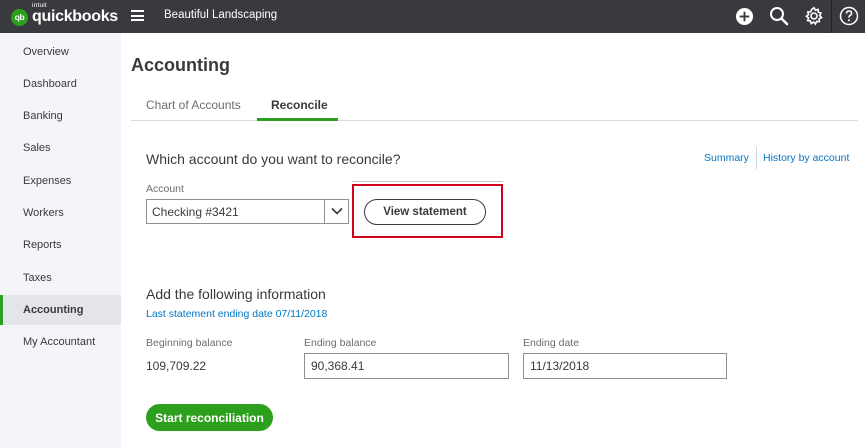  What do you see at coordinates (60, 116) in the screenshot?
I see `sidebar-item-banking: Banking` at bounding box center [60, 116].